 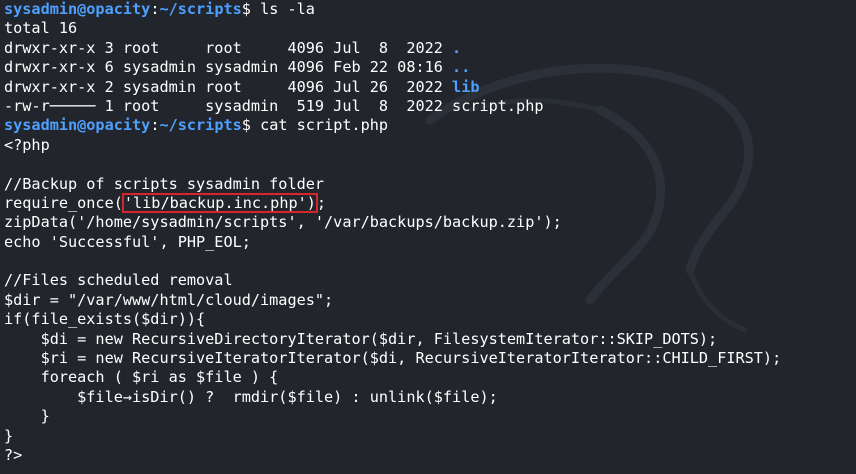 I want to click on php-require-suffix: ;, so click(x=321, y=202).